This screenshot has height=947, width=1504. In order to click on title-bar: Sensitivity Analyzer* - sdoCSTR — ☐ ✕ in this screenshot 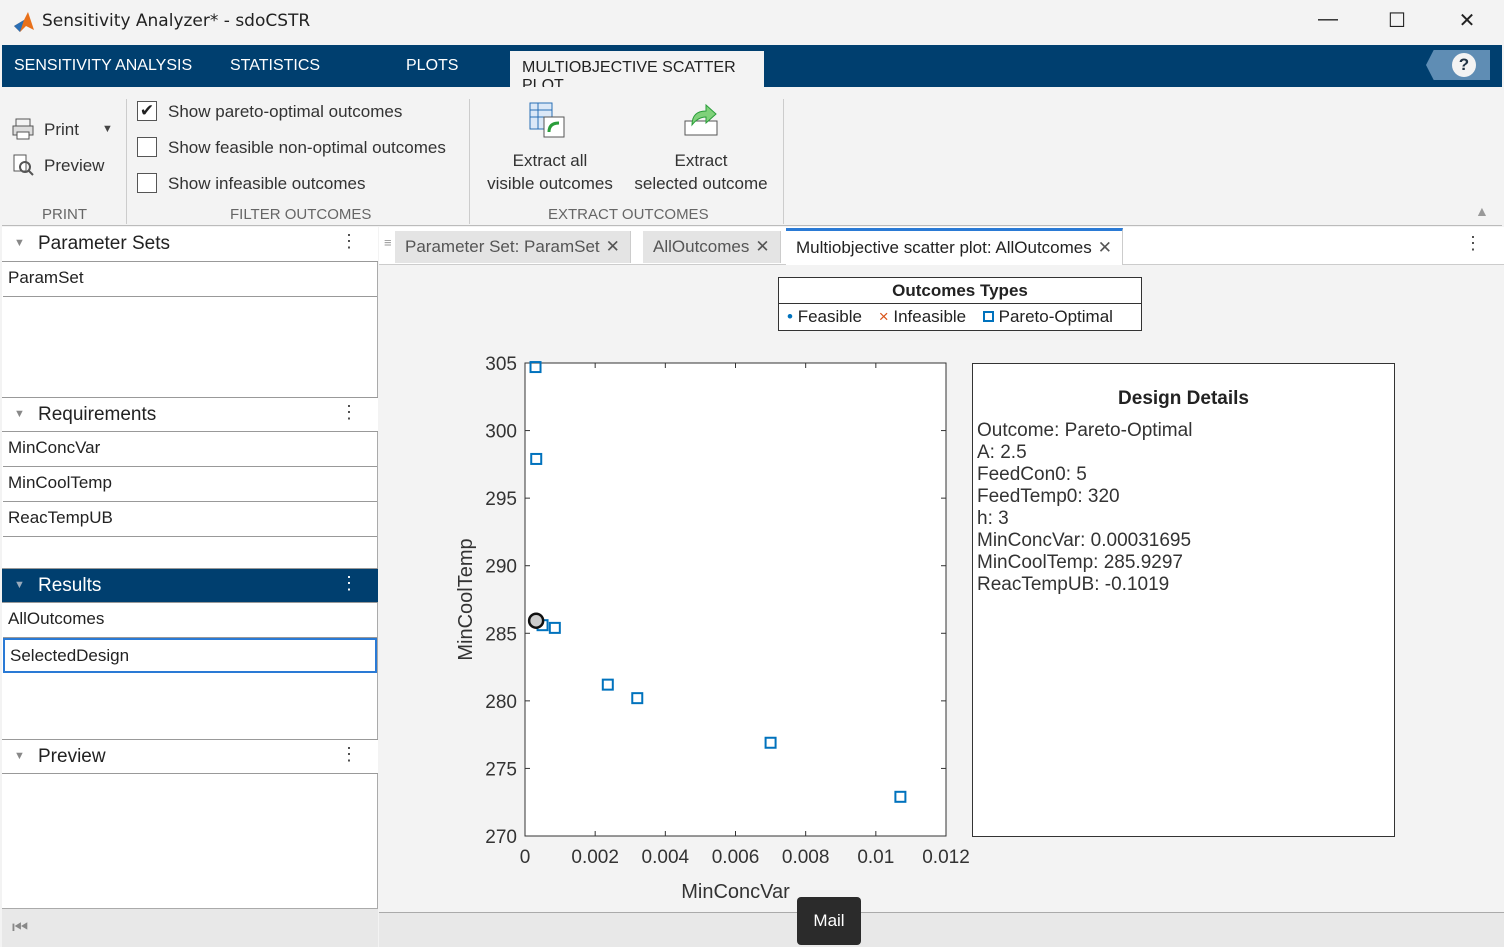, I will do `click(752, 22)`.